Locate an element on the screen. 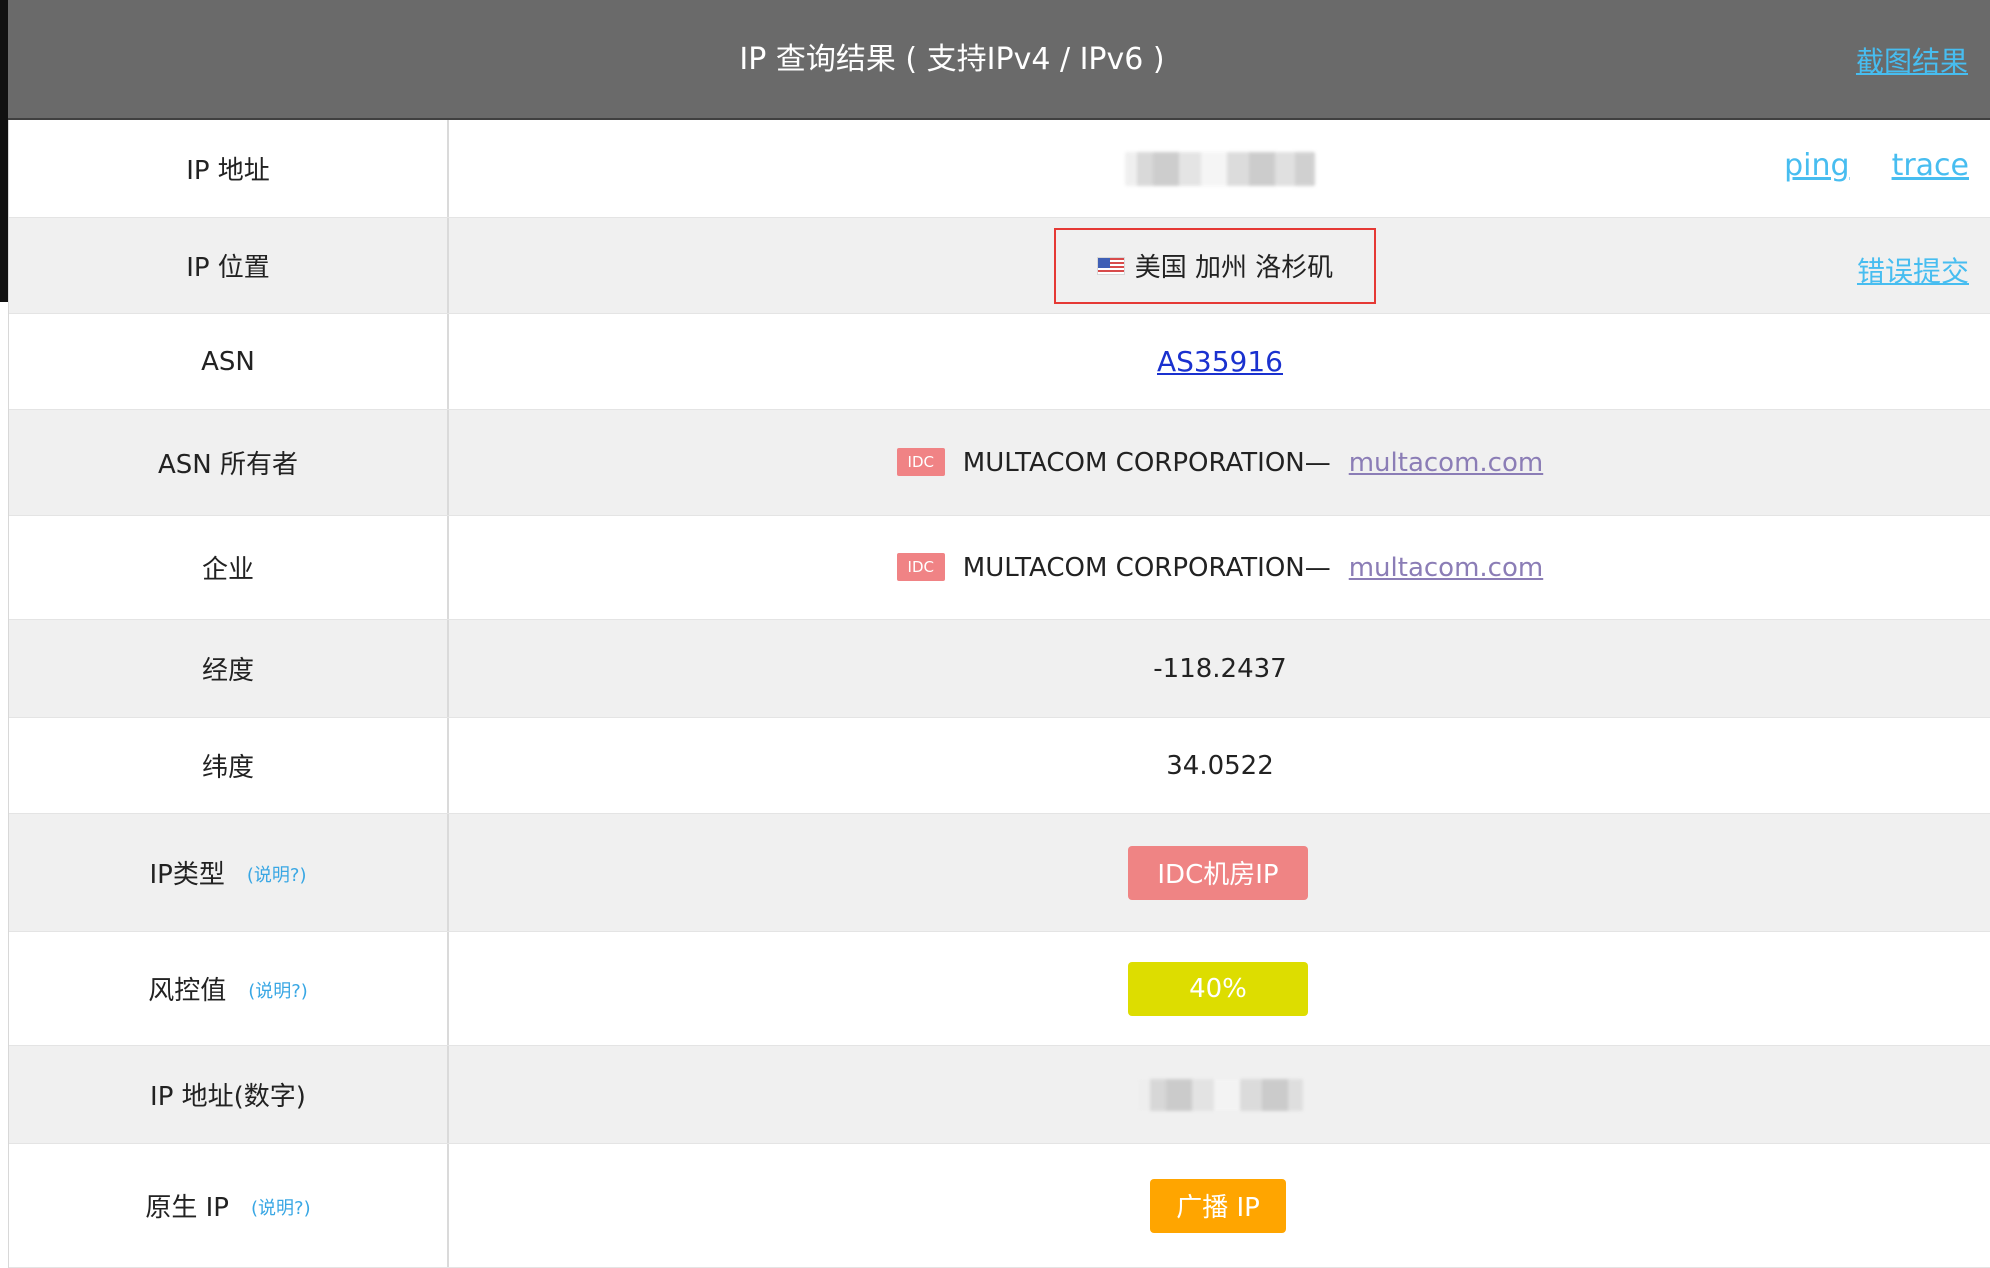  row-value-asn-owner: IDC MULTACOM CORPORATION— multacom.com is located at coordinates (1219, 462).